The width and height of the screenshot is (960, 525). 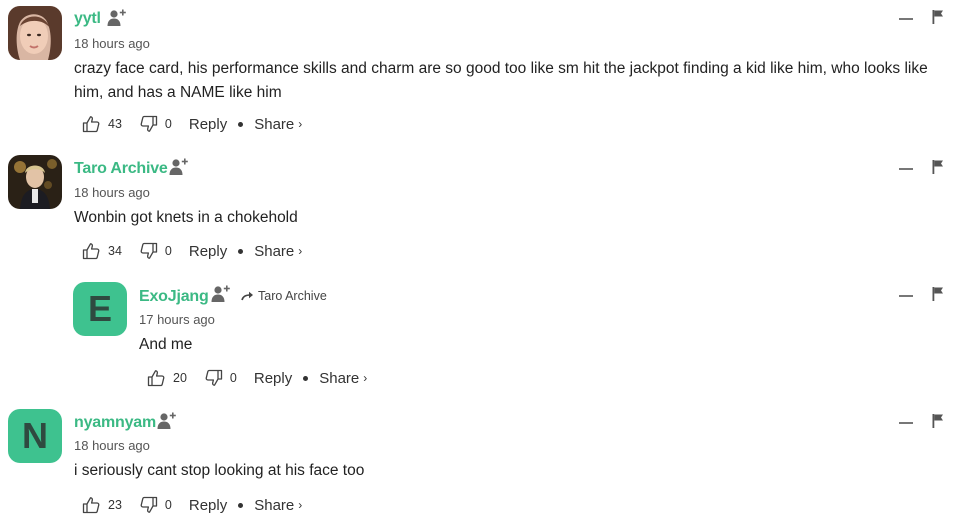 What do you see at coordinates (115, 251) in the screenshot?
I see `like-count: 34` at bounding box center [115, 251].